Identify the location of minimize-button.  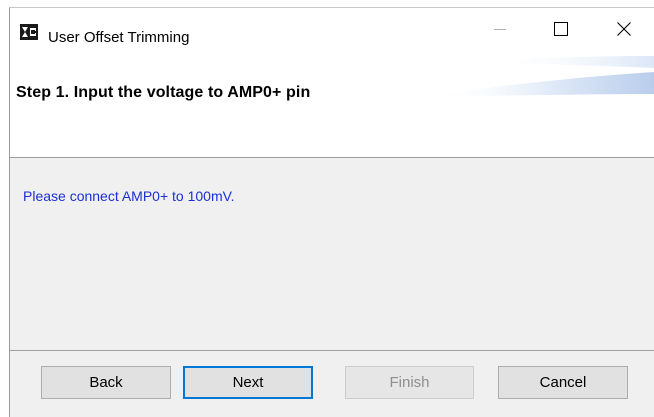
(500, 31).